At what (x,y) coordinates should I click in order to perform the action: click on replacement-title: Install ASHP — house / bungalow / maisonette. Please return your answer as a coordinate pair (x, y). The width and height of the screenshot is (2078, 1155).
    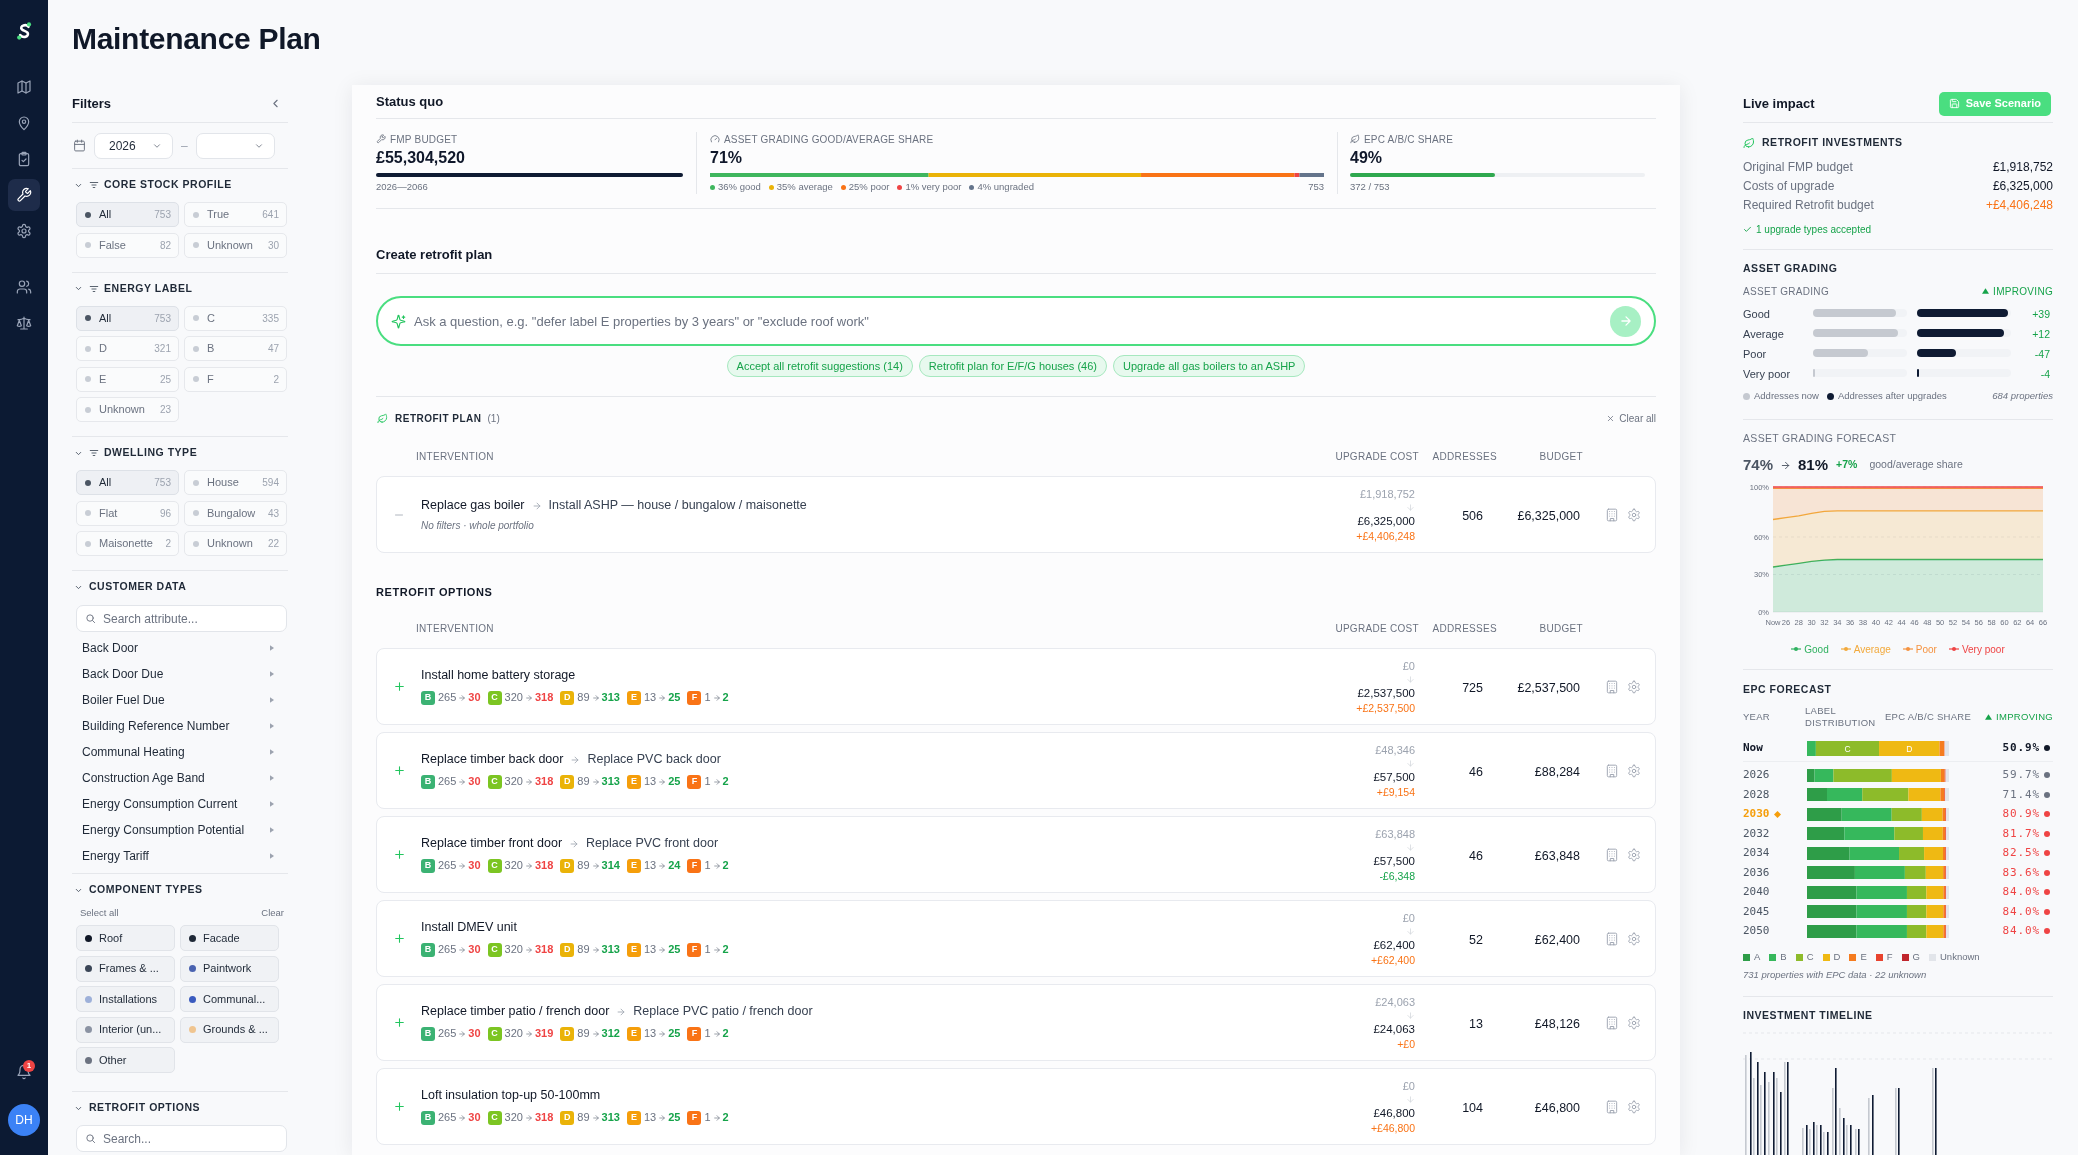
    Looking at the image, I should click on (677, 506).